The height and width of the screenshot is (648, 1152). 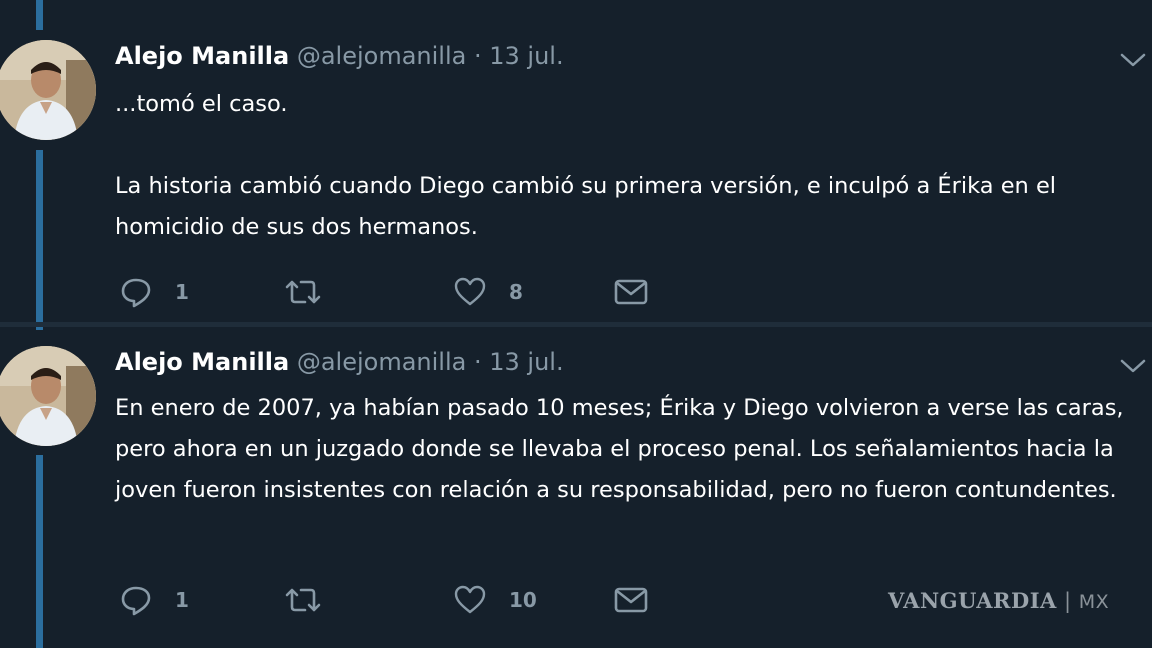 What do you see at coordinates (523, 600) in the screenshot?
I see `like-count: 10` at bounding box center [523, 600].